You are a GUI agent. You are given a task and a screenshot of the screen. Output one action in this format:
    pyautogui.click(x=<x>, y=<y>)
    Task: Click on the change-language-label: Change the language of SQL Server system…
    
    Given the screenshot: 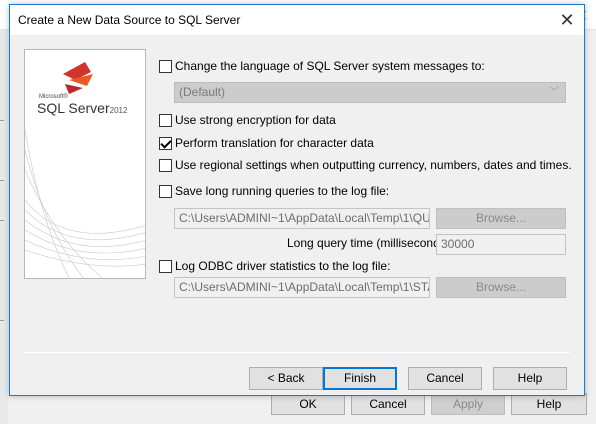 What is the action you would take?
    pyautogui.click(x=330, y=66)
    